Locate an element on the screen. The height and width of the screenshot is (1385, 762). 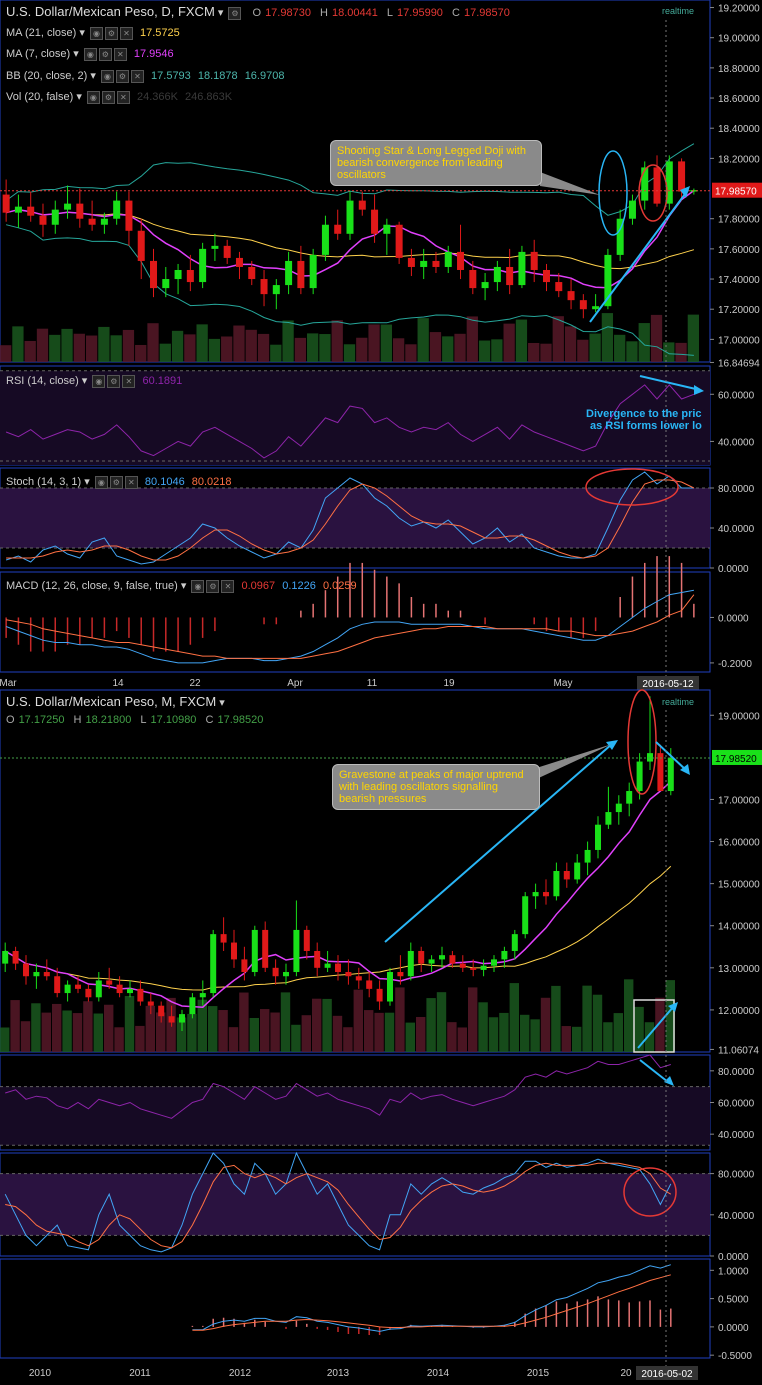
macd-y-tick-label-1: -0.2000 is located at coordinates (735, 664).